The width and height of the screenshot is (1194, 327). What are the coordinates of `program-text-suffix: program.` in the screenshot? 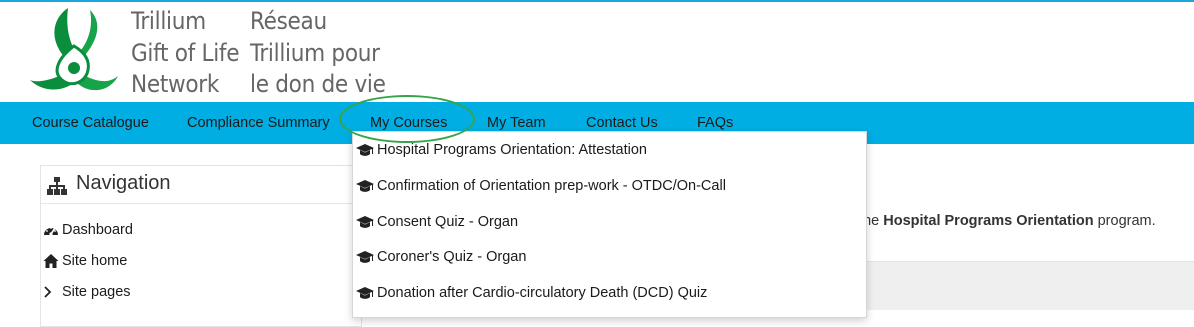 It's located at (1124, 221).